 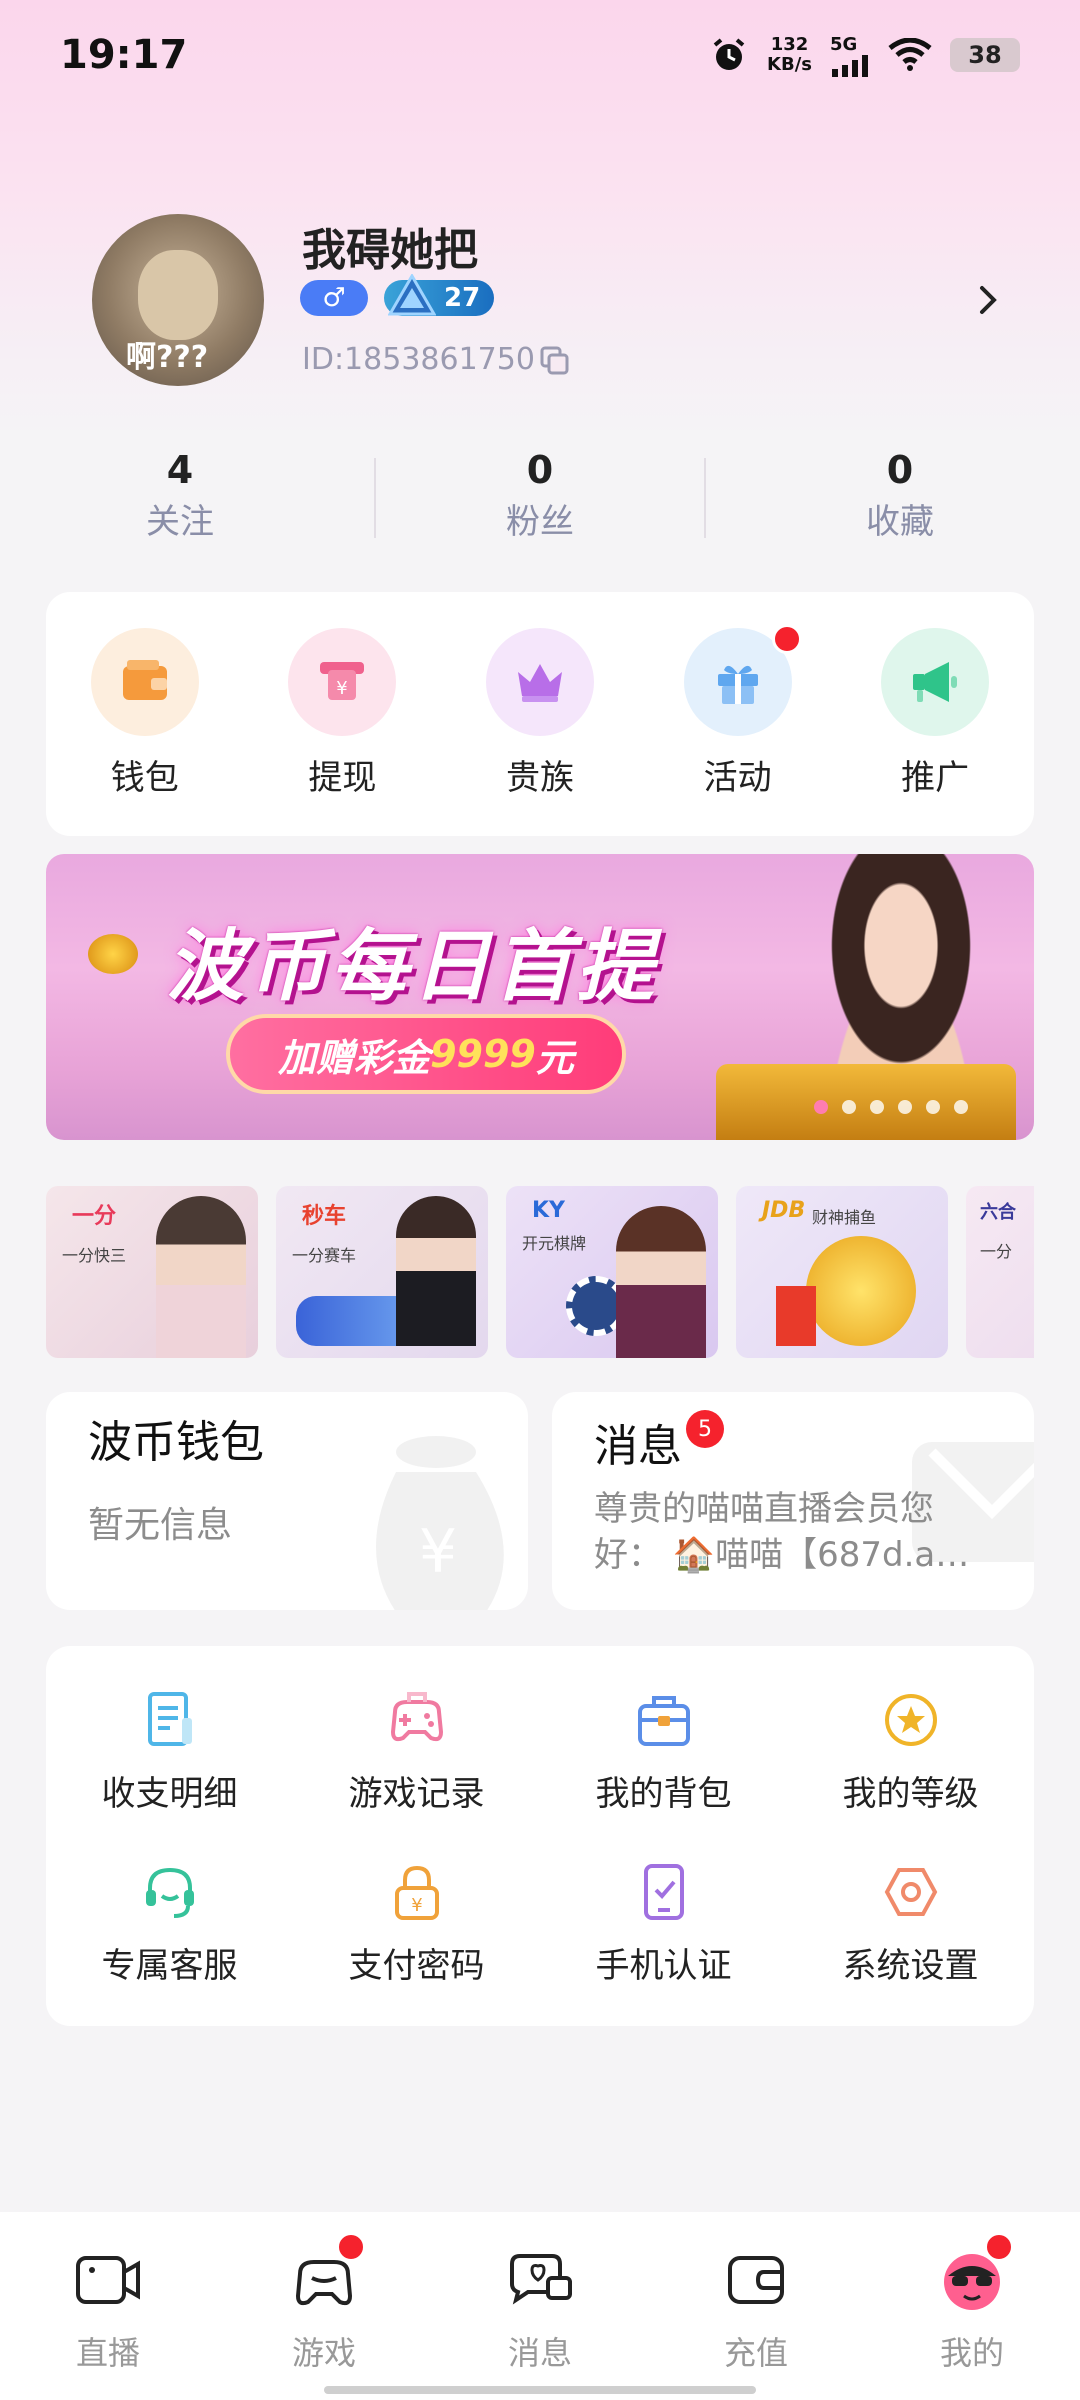 What do you see at coordinates (439, 295) in the screenshot?
I see `level-badge: 27` at bounding box center [439, 295].